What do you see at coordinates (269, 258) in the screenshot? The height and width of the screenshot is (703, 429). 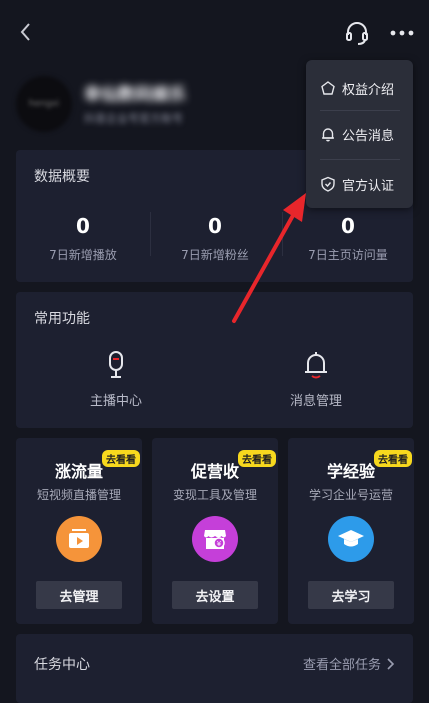 I see `annotation-arrow` at bounding box center [269, 258].